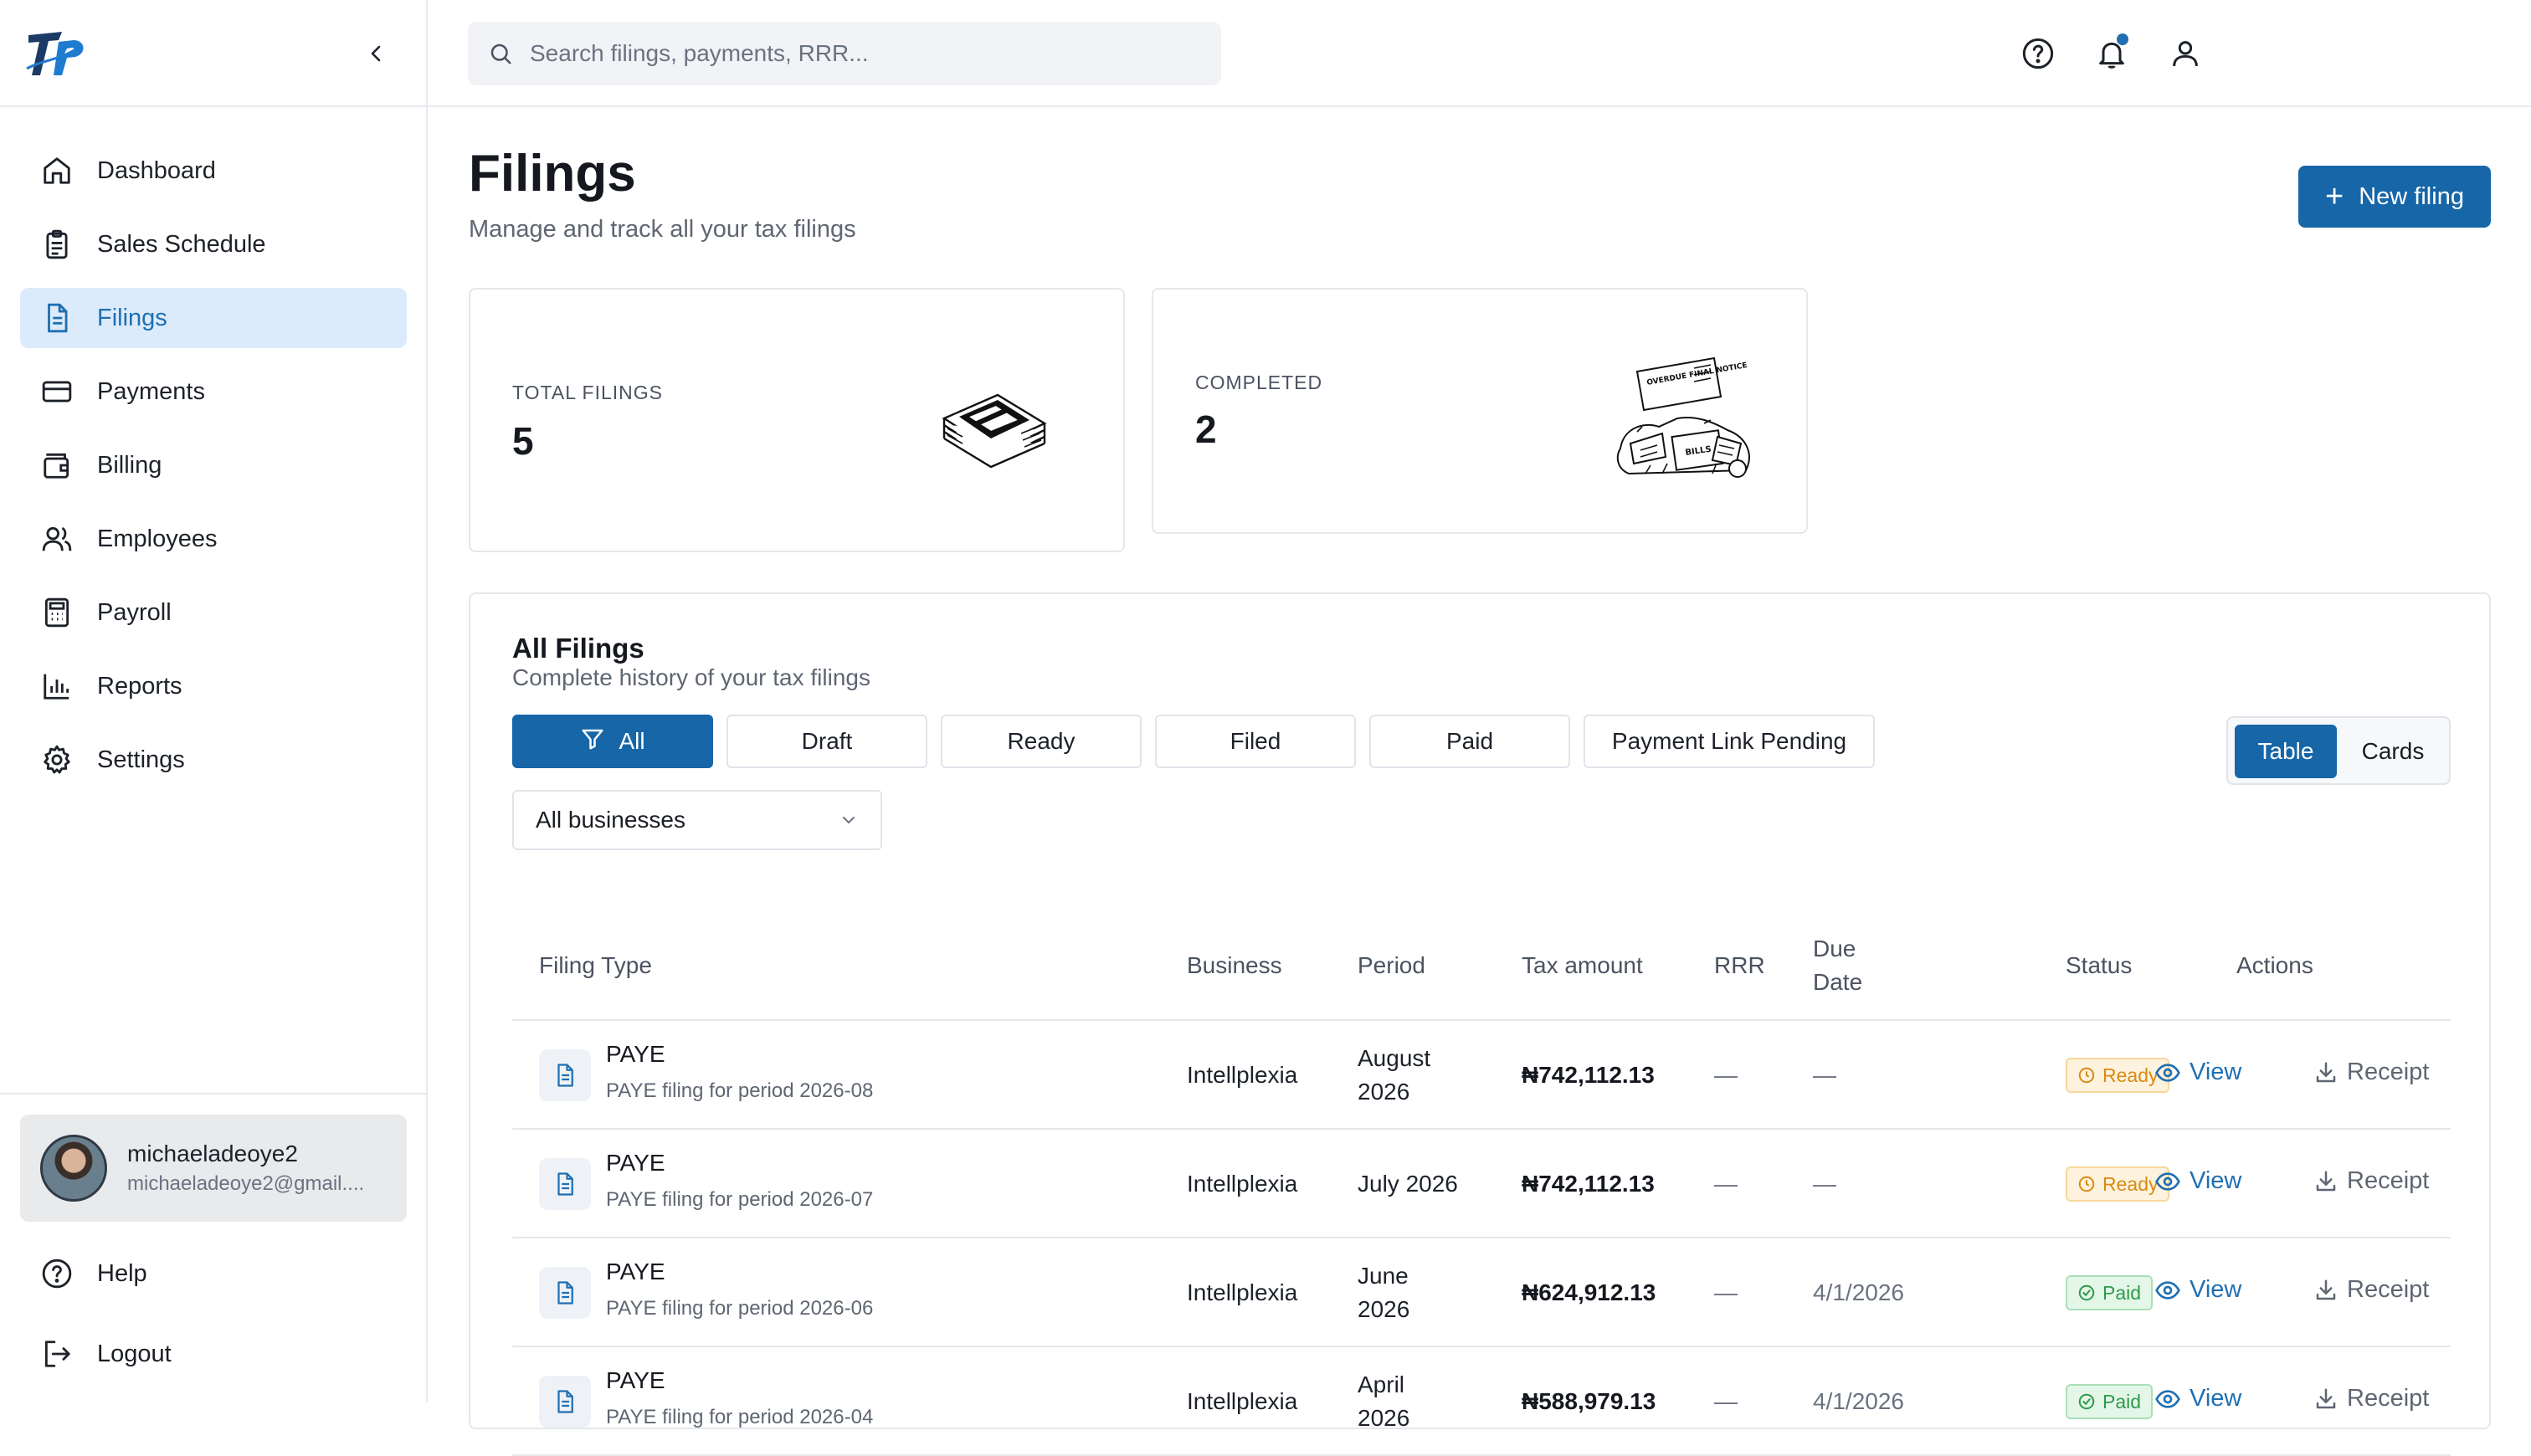 The image size is (2531, 1456). What do you see at coordinates (2130, 1183) in the screenshot?
I see `status-label: Ready` at bounding box center [2130, 1183].